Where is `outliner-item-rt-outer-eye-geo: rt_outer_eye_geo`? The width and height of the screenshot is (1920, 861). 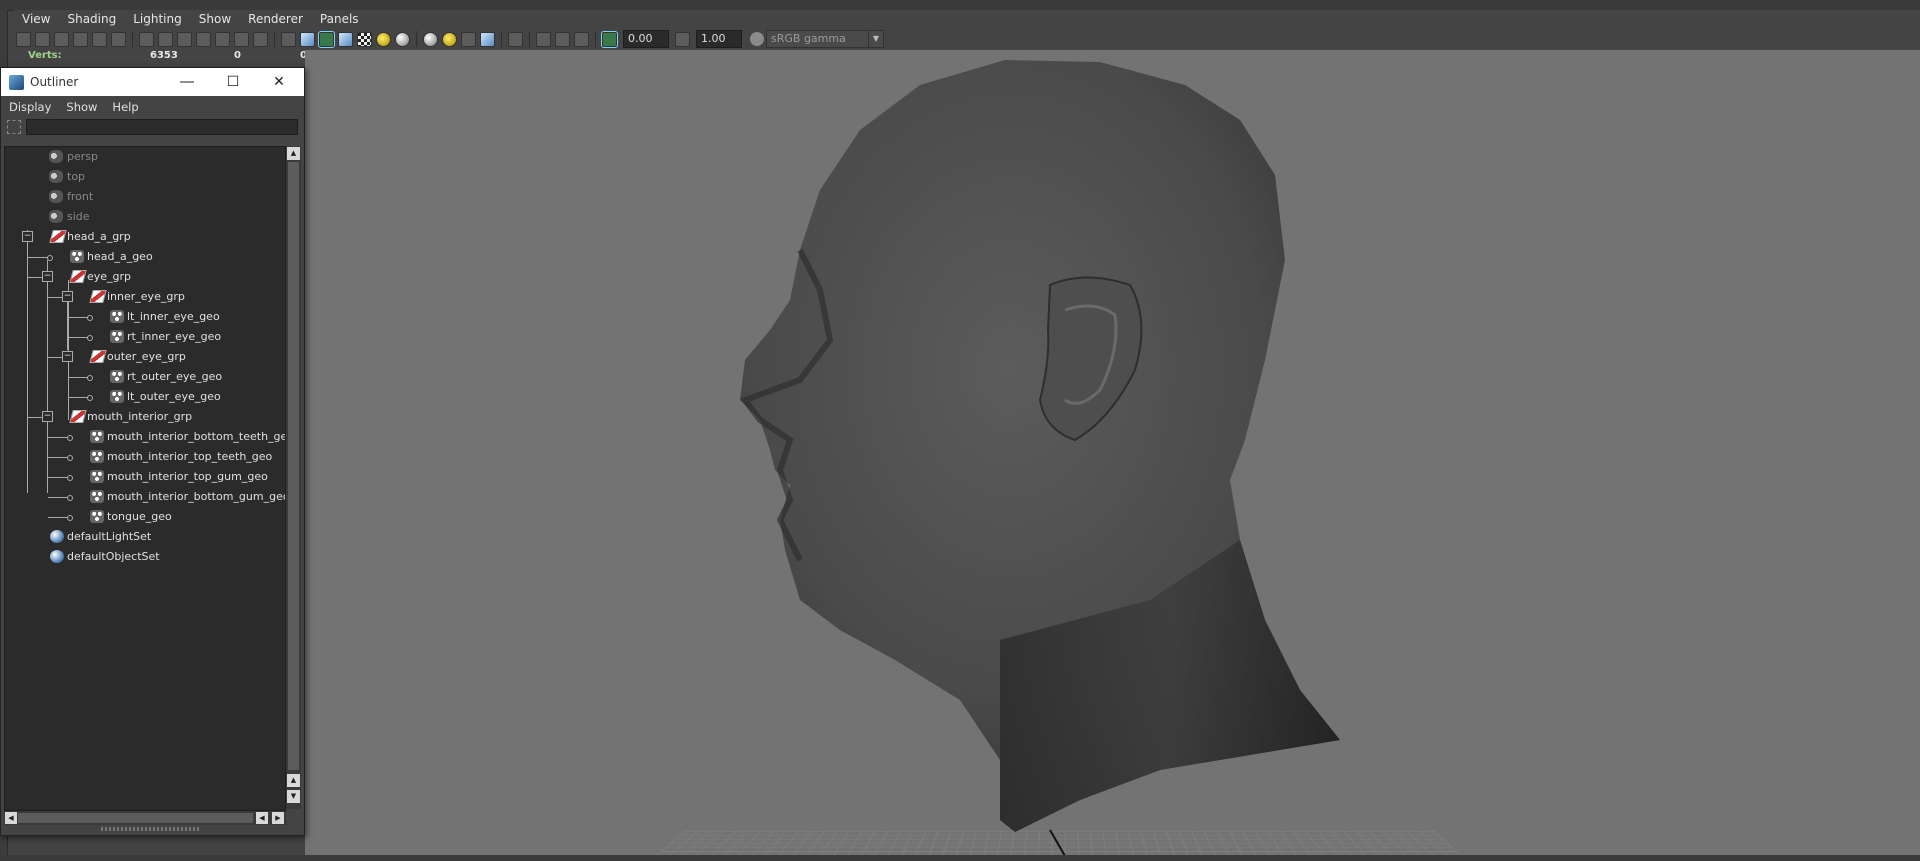 outliner-item-rt-outer-eye-geo: rt_outer_eye_geo is located at coordinates (145, 377).